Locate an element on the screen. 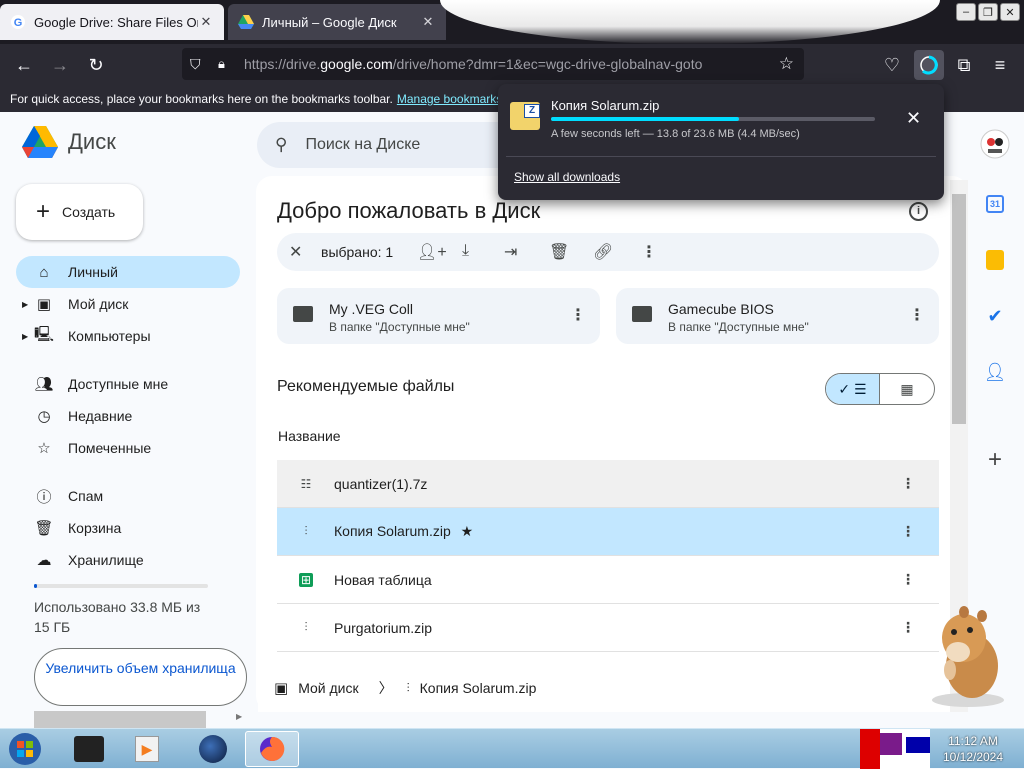 This screenshot has width=1024, height=769. move-icon: ⇥ is located at coordinates (510, 252).